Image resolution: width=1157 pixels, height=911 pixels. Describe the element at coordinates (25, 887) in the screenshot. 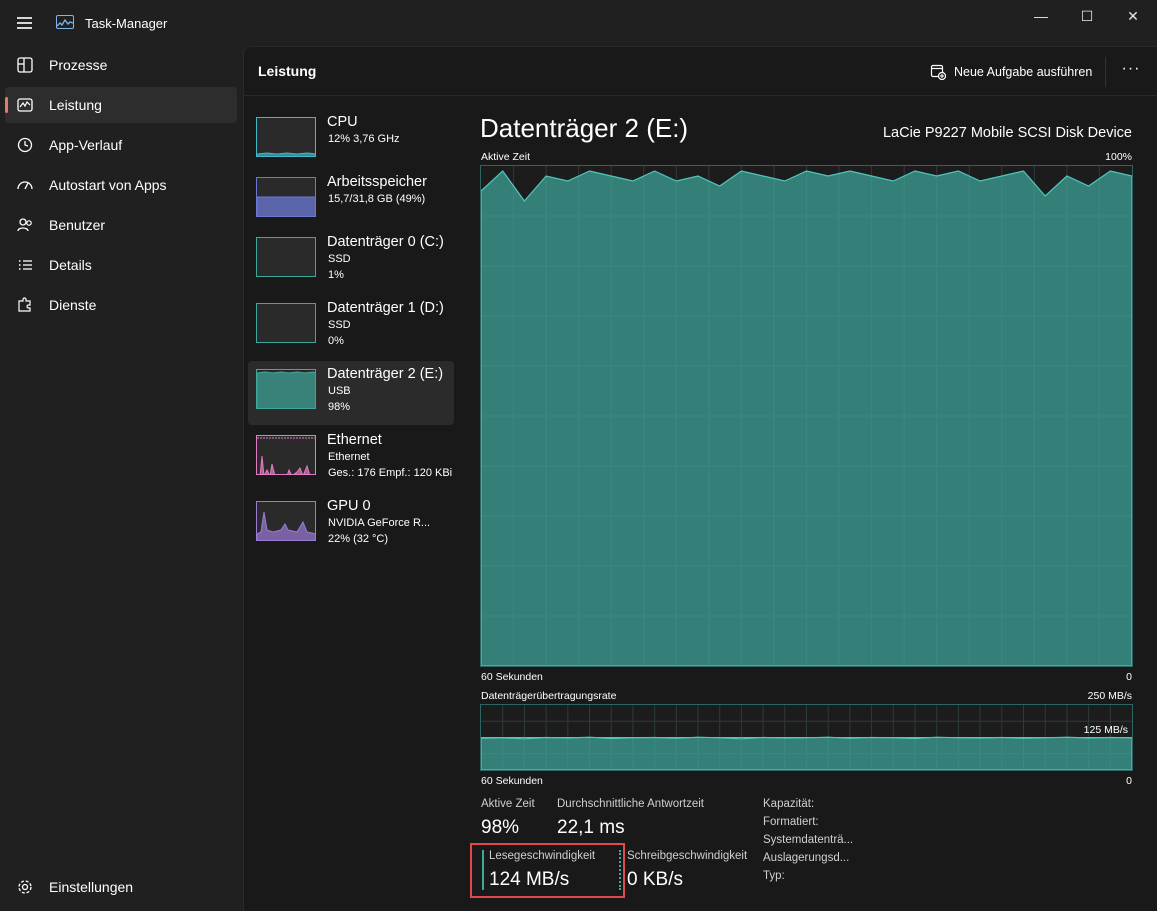

I see `settings-gear-icon` at that location.